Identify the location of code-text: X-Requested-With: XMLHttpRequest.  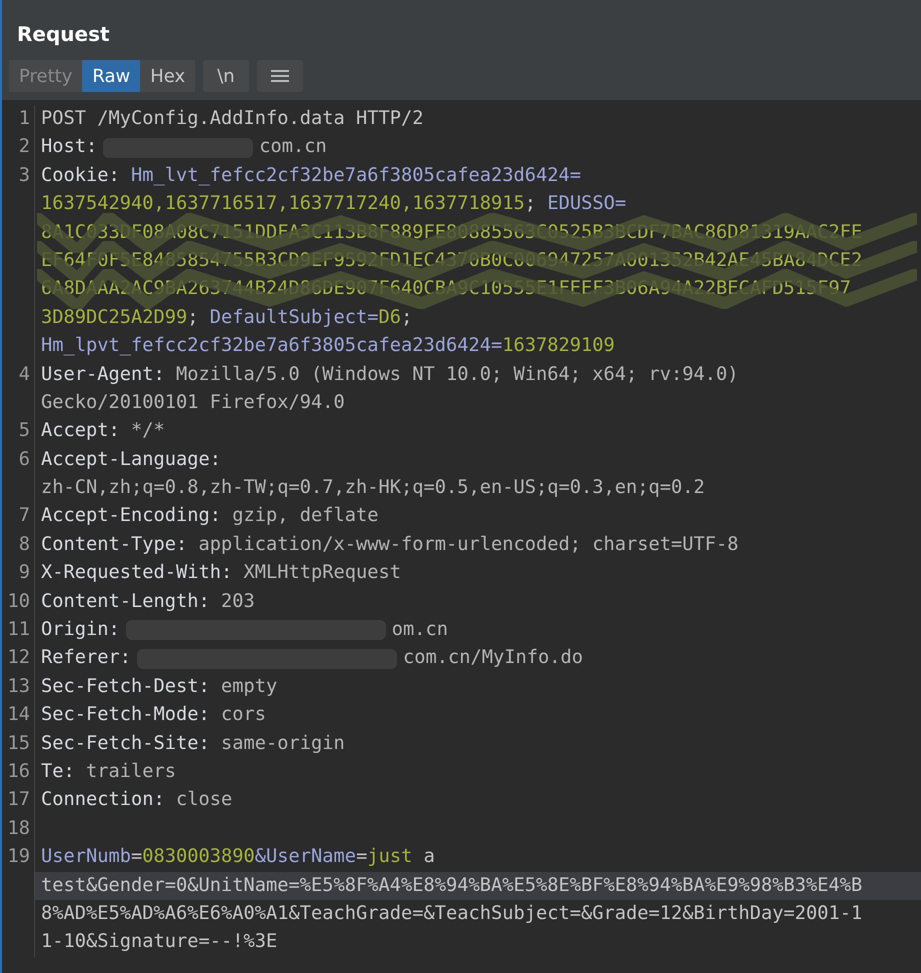
(221, 573).